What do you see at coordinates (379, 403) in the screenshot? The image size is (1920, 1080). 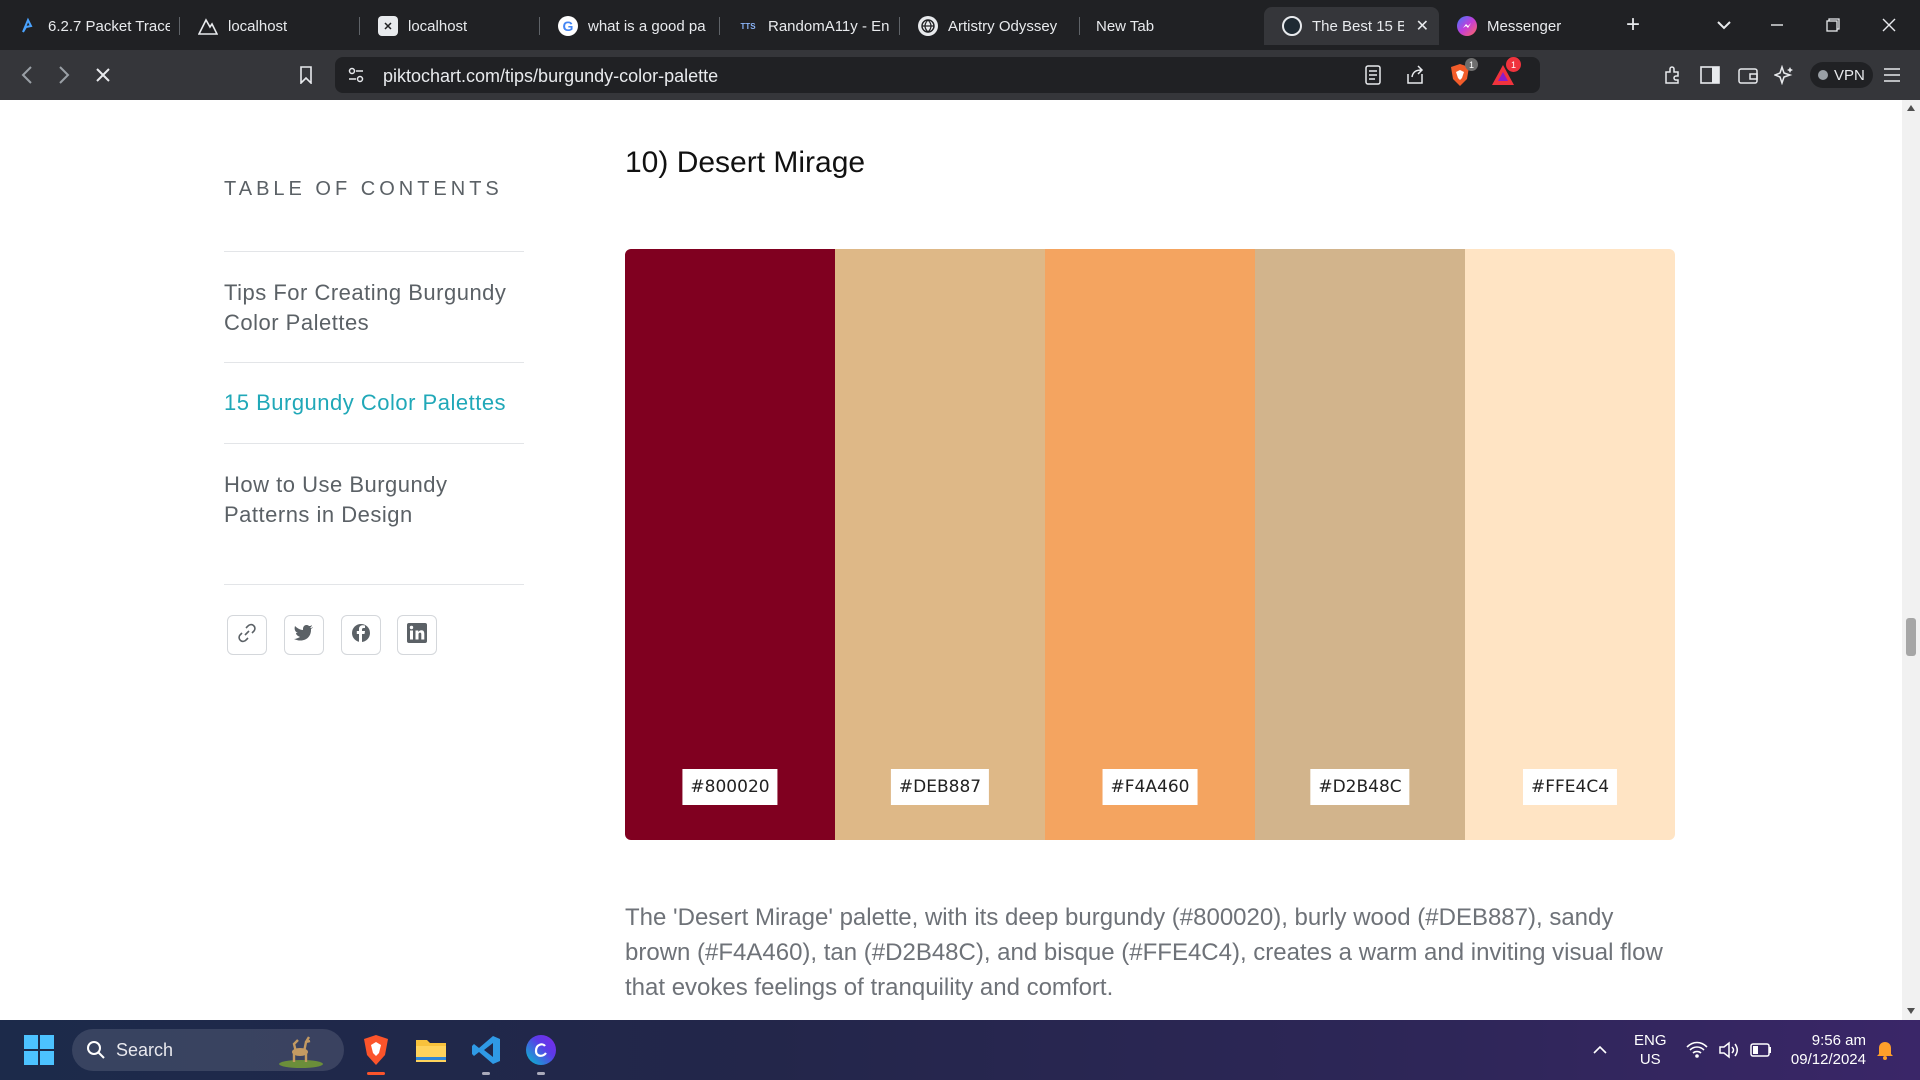 I see `toc-item-palettes: 15 Burgundy Color Palettes` at bounding box center [379, 403].